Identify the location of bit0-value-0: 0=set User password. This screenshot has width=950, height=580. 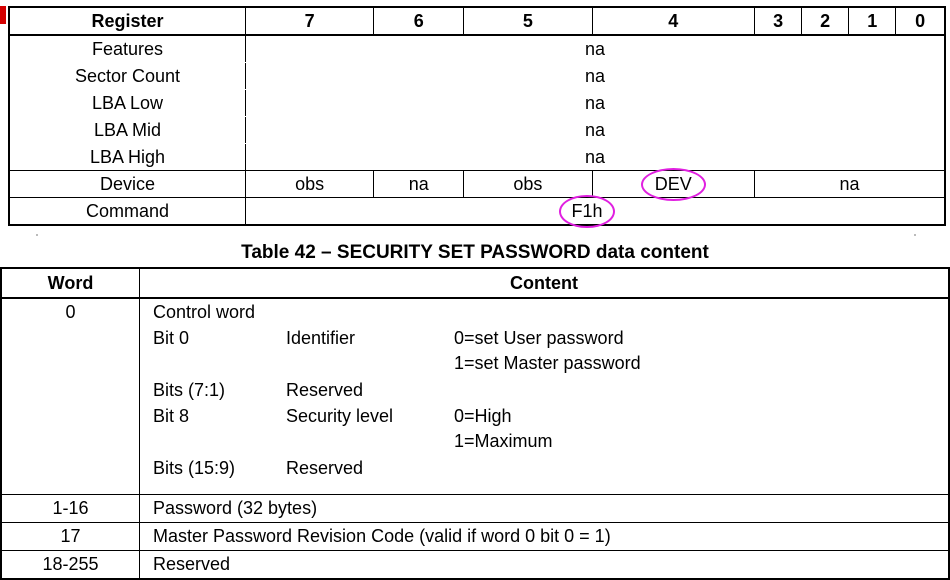
(539, 338).